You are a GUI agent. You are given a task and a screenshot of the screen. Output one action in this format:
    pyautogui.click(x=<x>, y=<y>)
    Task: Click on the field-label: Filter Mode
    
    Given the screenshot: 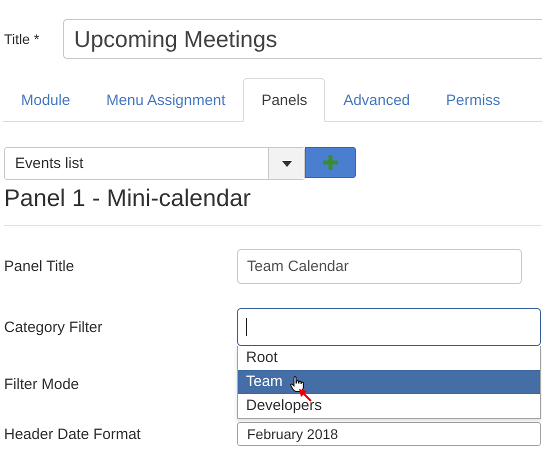 What is the action you would take?
    pyautogui.click(x=42, y=384)
    